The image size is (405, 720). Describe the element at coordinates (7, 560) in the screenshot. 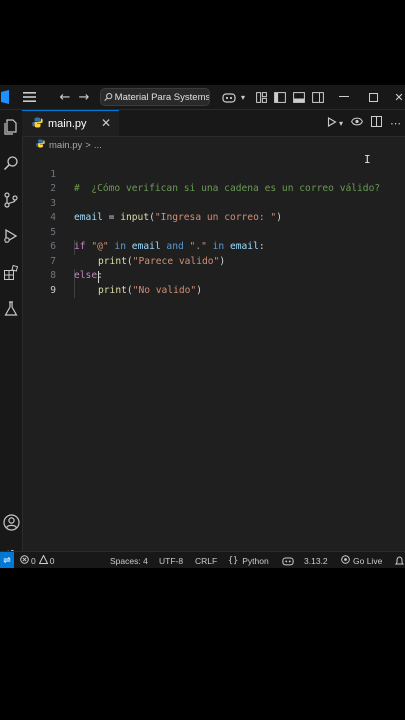

I see `remote-indicator-icon: ⇌` at that location.